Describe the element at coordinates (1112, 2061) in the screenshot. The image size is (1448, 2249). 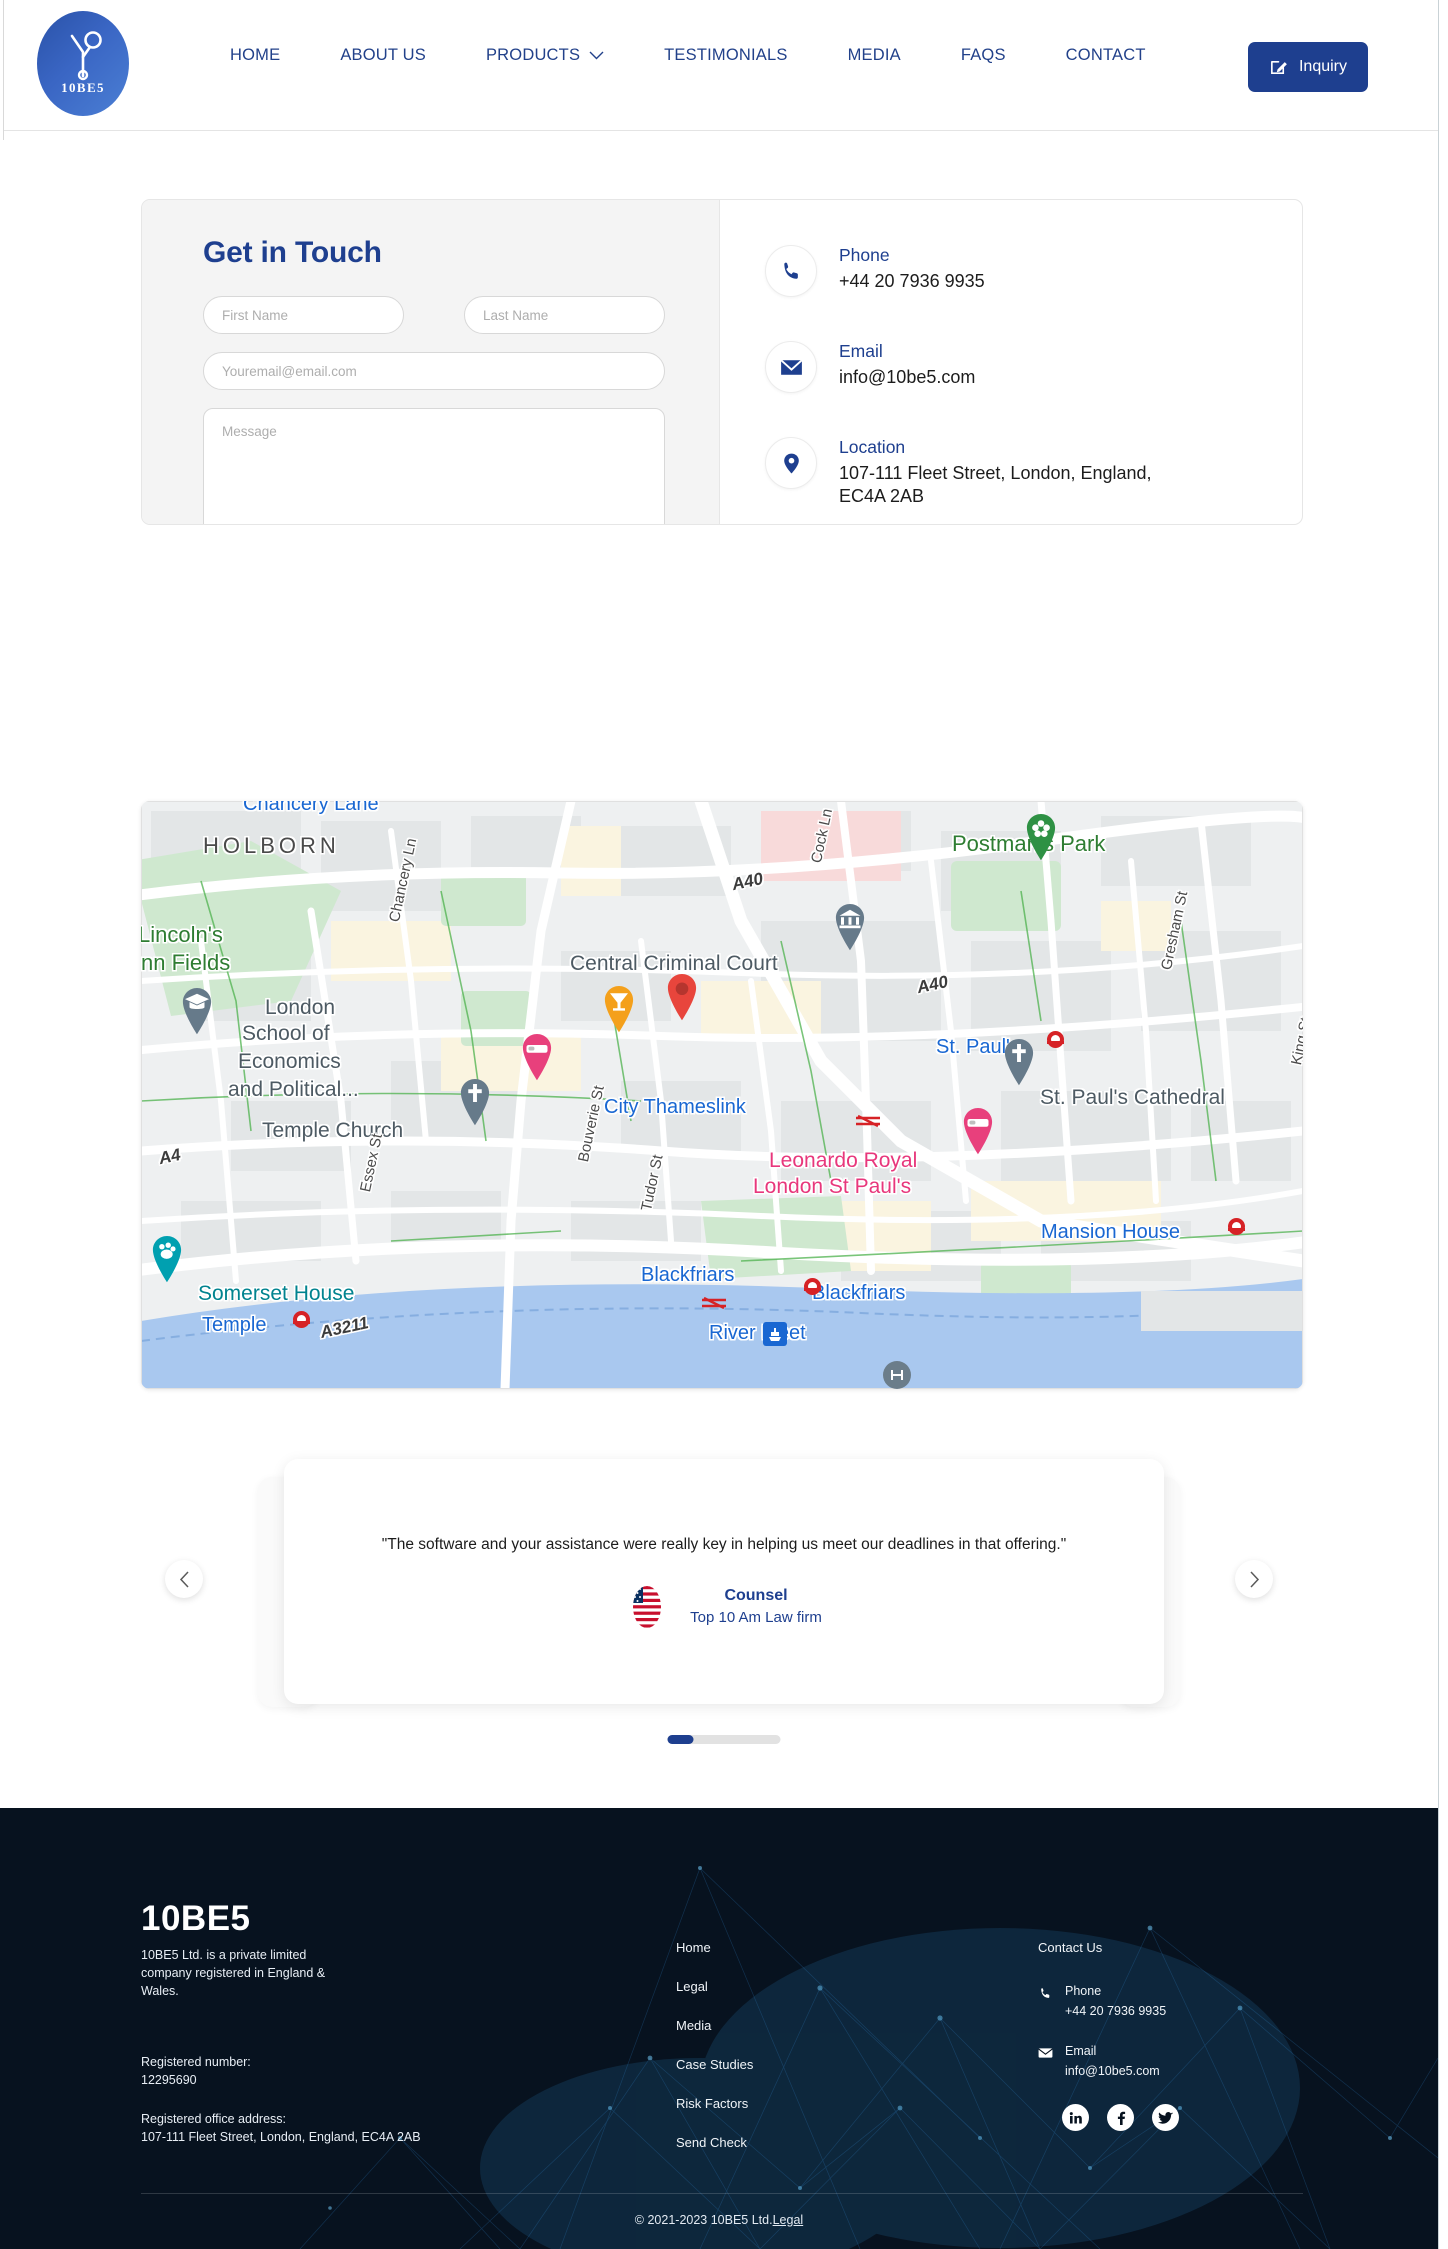
I see `footer-contact-text: Email info@10be5.com` at that location.